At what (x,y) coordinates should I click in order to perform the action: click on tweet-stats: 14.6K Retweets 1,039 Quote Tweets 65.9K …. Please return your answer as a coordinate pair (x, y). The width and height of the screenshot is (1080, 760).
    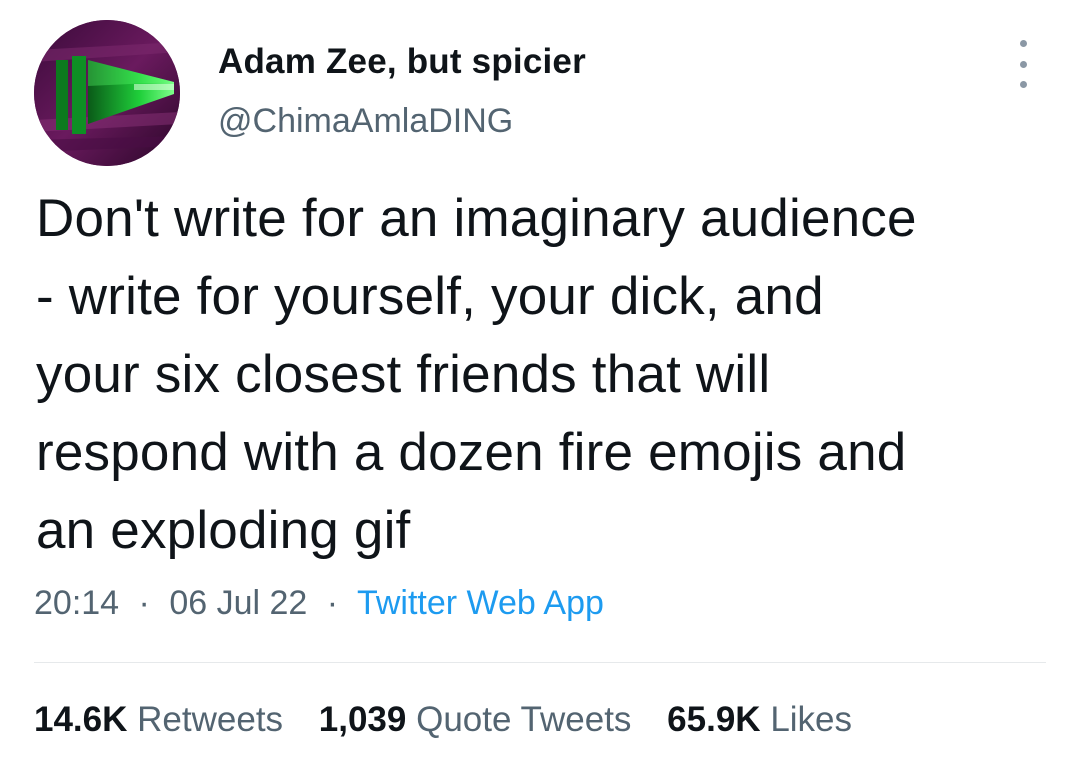
    Looking at the image, I should click on (456, 720).